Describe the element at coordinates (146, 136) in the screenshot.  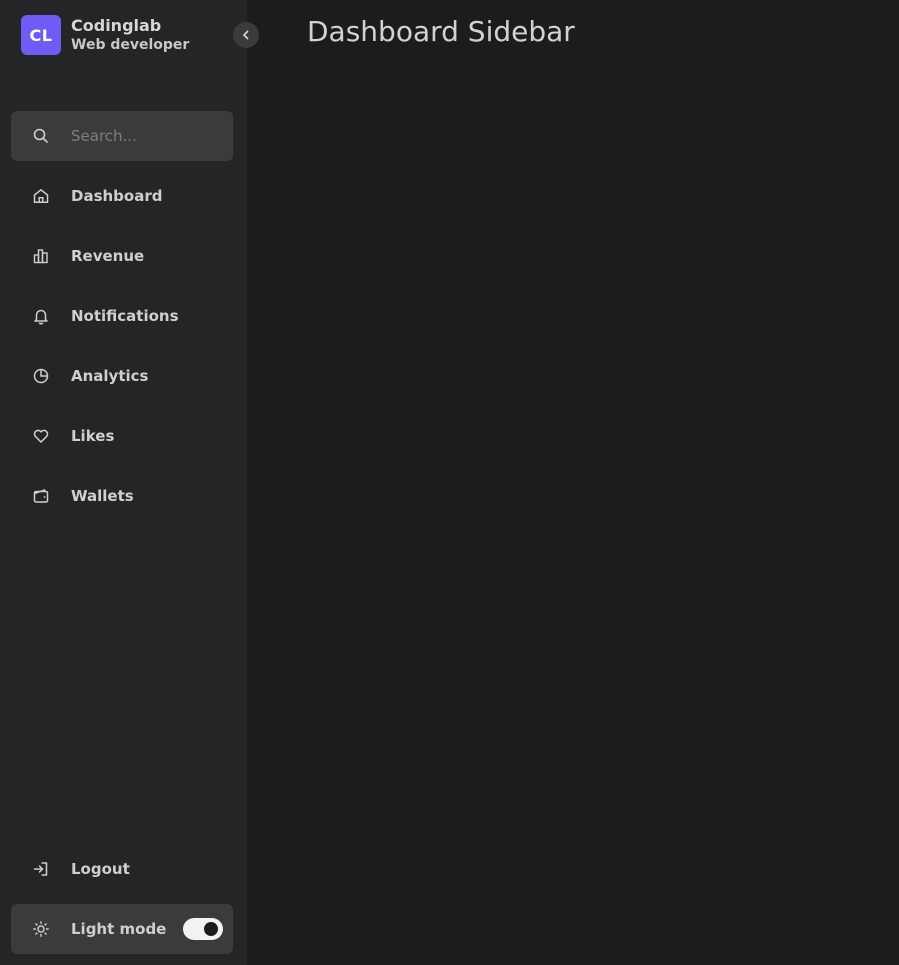
I see `search-input` at that location.